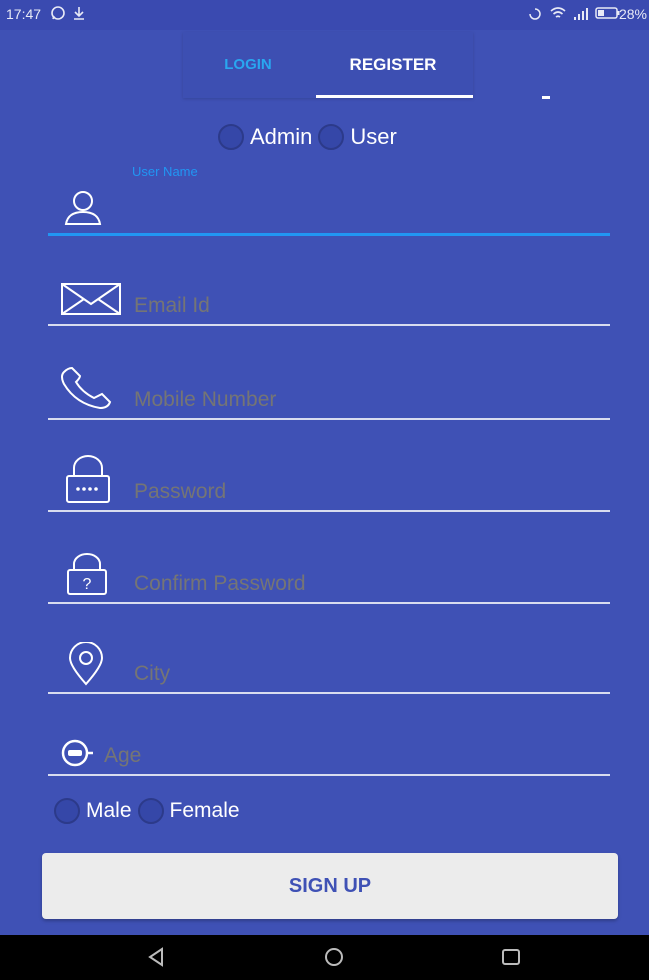 The image size is (649, 980). What do you see at coordinates (248, 65) in the screenshot?
I see `tab-login: LOGIN` at bounding box center [248, 65].